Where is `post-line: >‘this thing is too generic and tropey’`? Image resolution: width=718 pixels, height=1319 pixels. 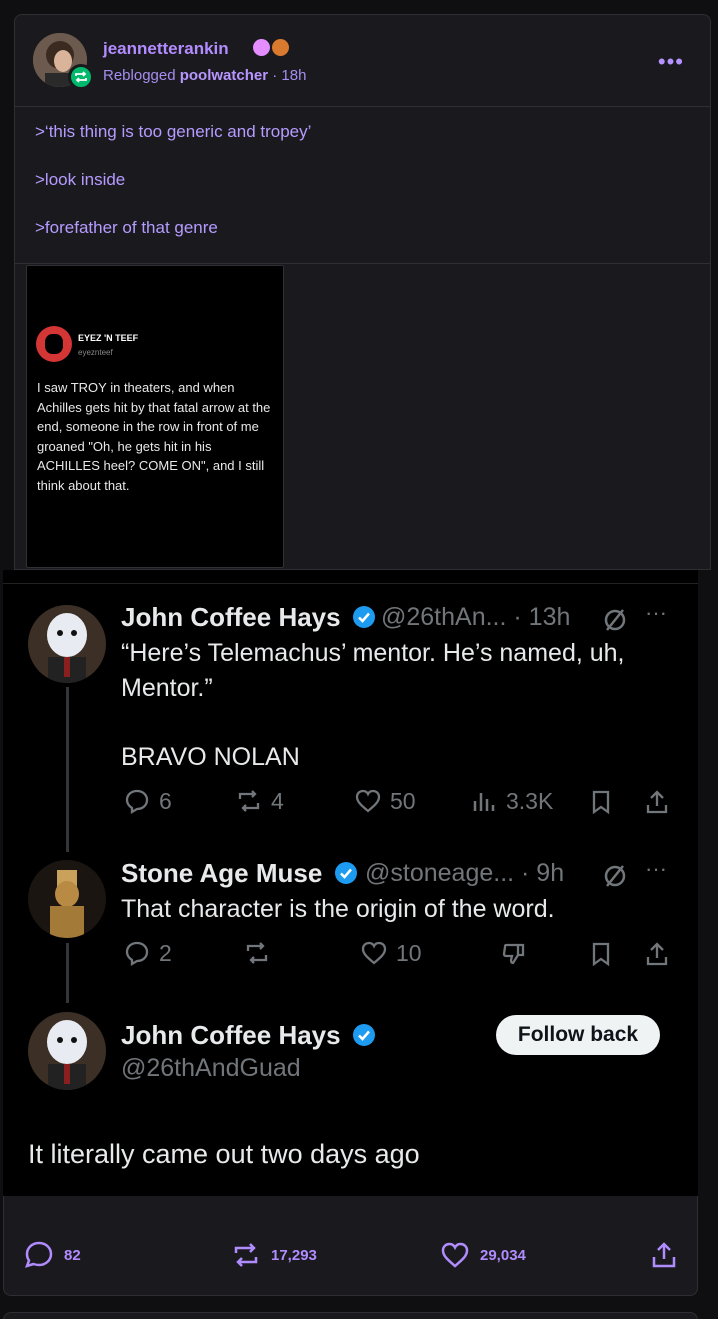
post-line: >‘this thing is too generic and tropey’ is located at coordinates (173, 131).